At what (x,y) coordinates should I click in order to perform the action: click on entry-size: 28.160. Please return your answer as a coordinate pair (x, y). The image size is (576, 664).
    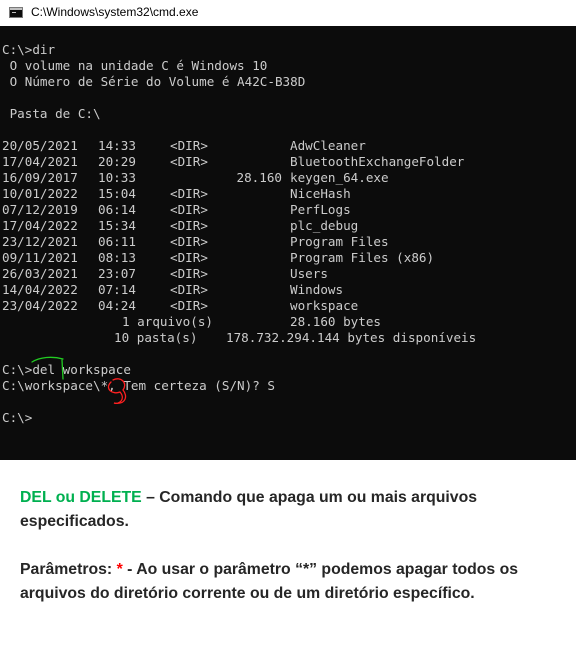
    Looking at the image, I should click on (259, 177).